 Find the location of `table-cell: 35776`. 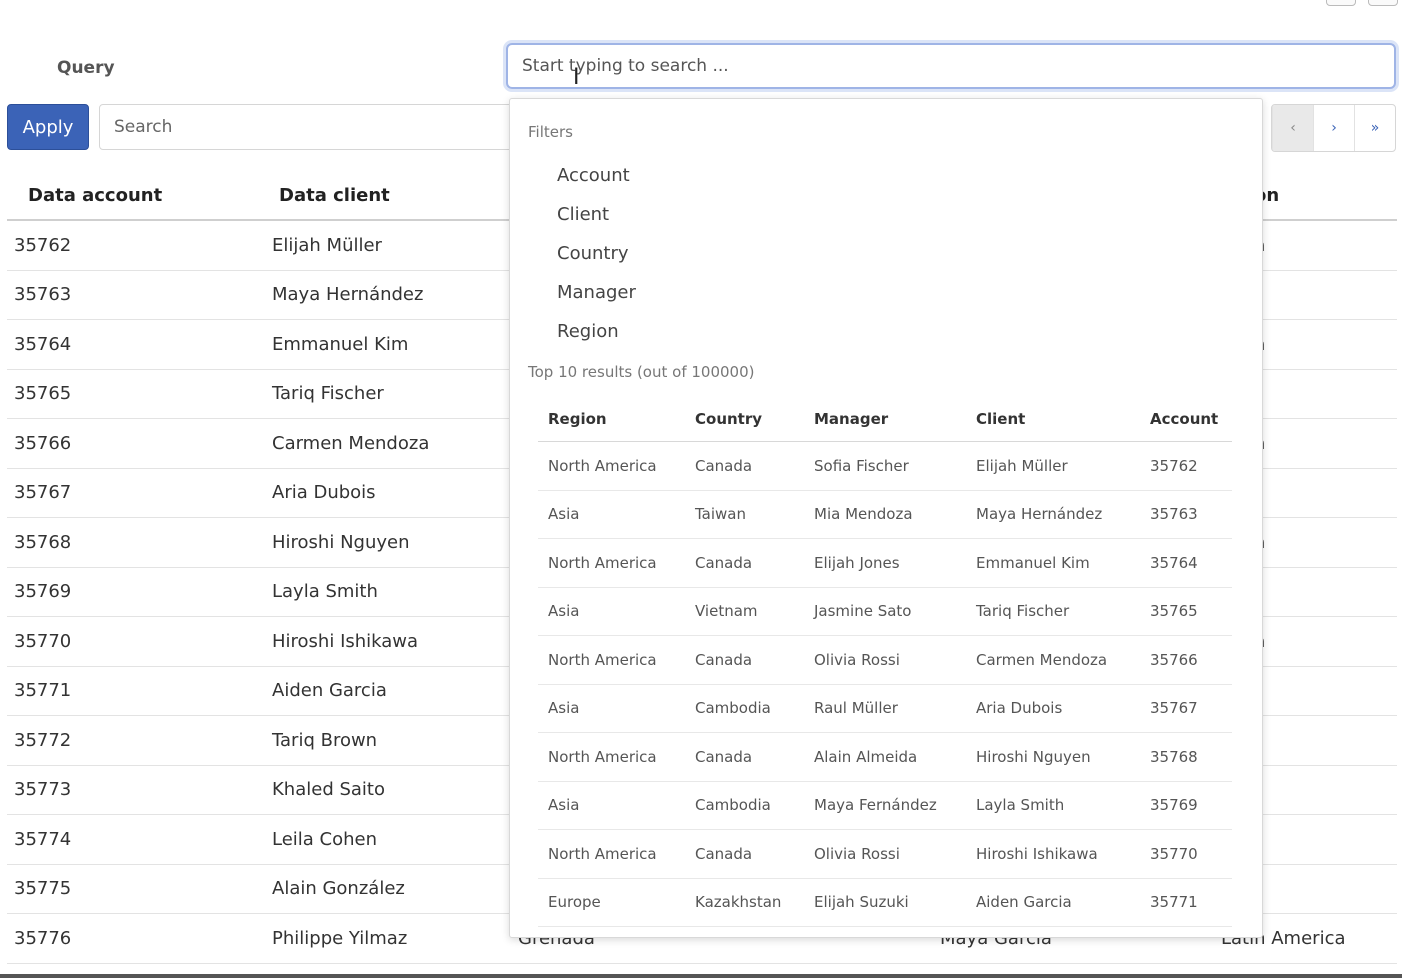

table-cell: 35776 is located at coordinates (132, 938).